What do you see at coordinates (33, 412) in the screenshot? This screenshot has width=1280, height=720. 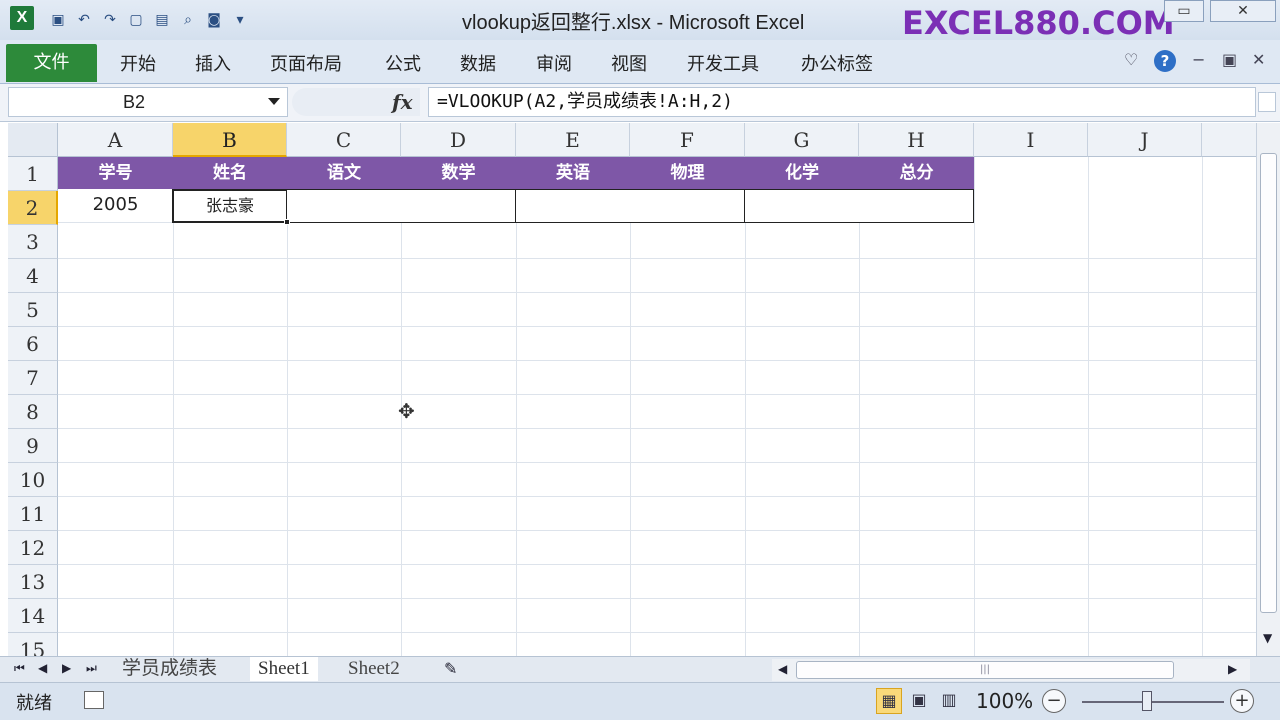 I see `row-header-8: 8` at bounding box center [33, 412].